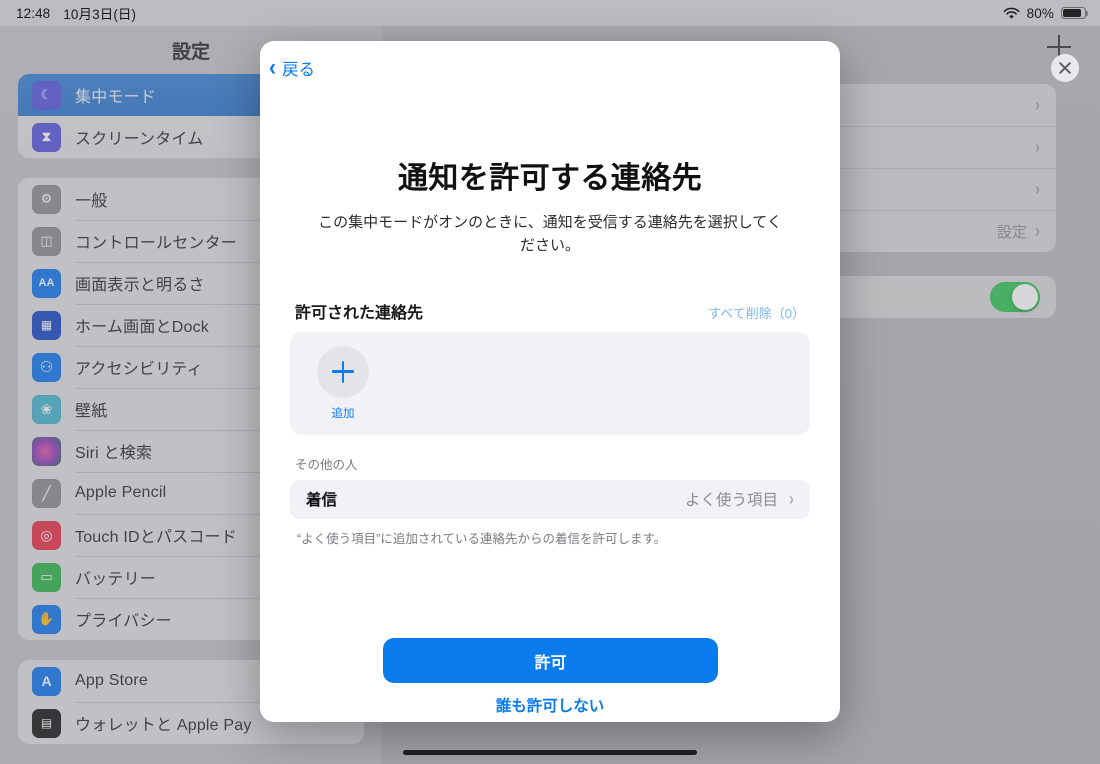 This screenshot has width=1100, height=764. Describe the element at coordinates (343, 371) in the screenshot. I see `plus-icon` at that location.